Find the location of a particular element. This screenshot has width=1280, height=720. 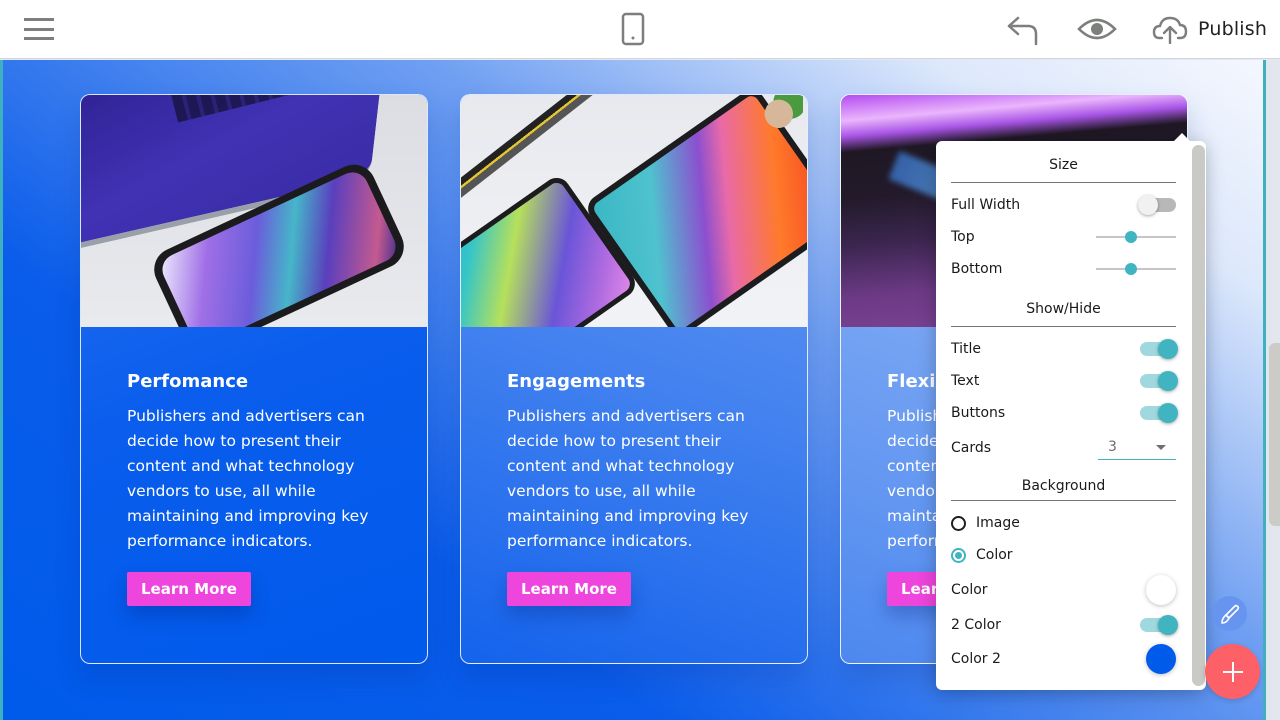

top-toolbar: Publish is located at coordinates (640, 29).